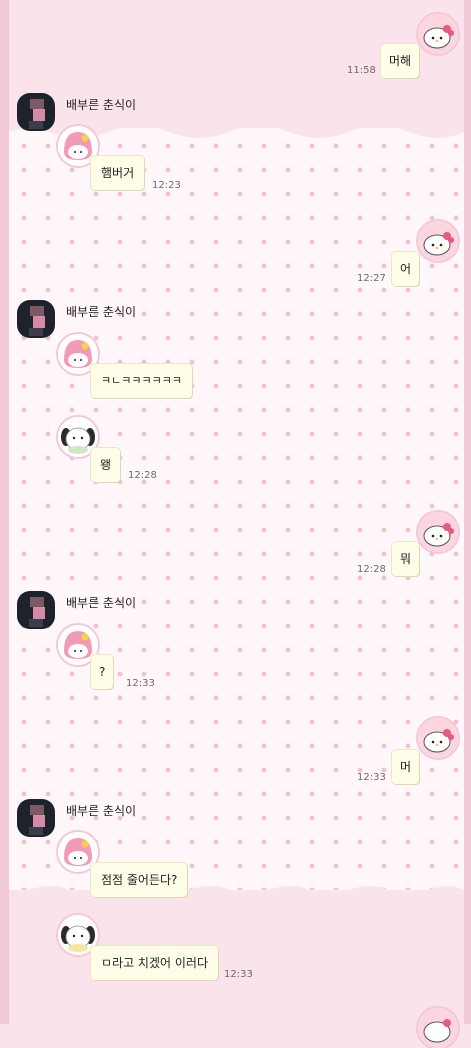 This screenshot has height=1048, width=471. Describe the element at coordinates (4, 512) in the screenshot. I see `left-frame` at that location.